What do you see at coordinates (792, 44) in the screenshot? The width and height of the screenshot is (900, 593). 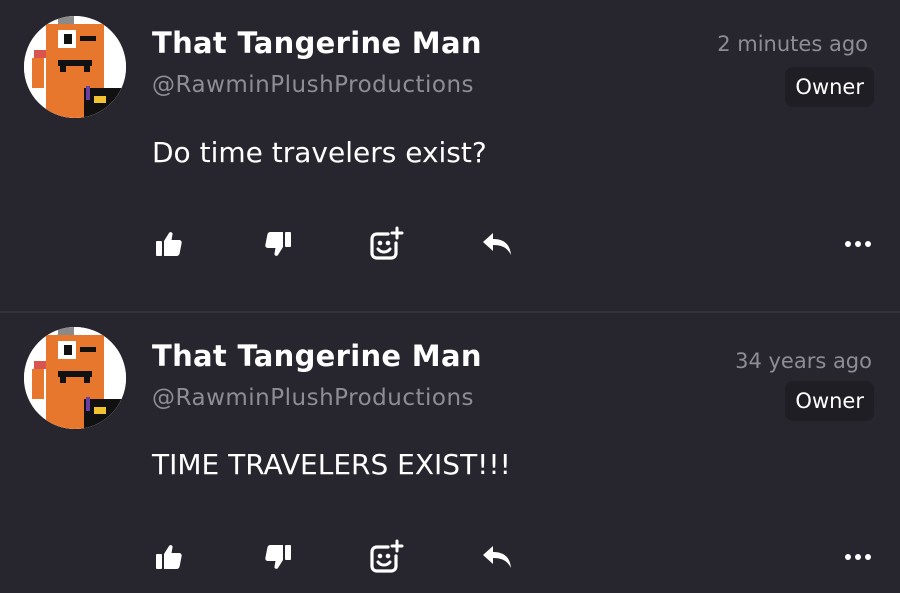 I see `timestamp: 2 minutes ago` at bounding box center [792, 44].